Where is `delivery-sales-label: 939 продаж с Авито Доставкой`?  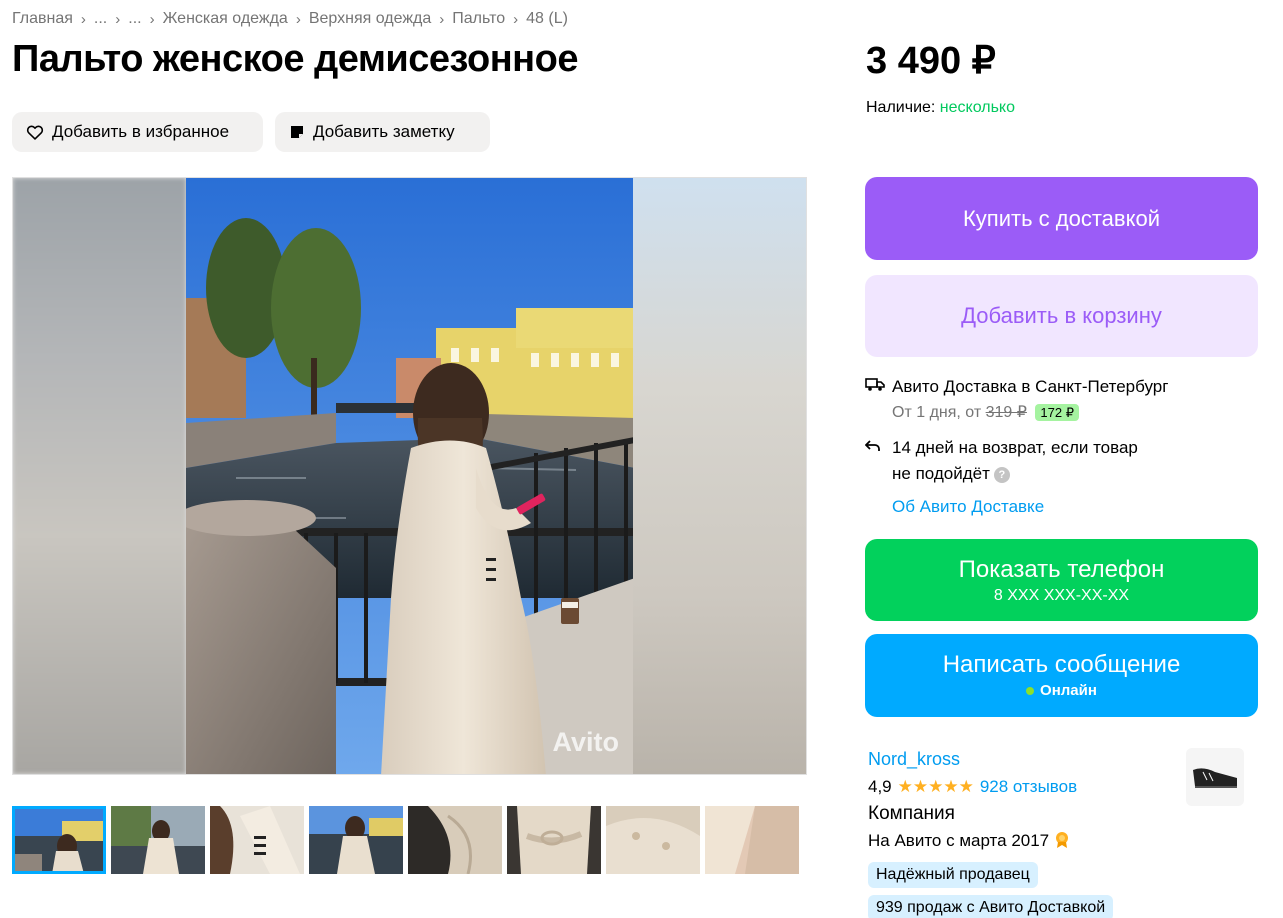 delivery-sales-label: 939 продаж с Авито Доставкой is located at coordinates (991, 907).